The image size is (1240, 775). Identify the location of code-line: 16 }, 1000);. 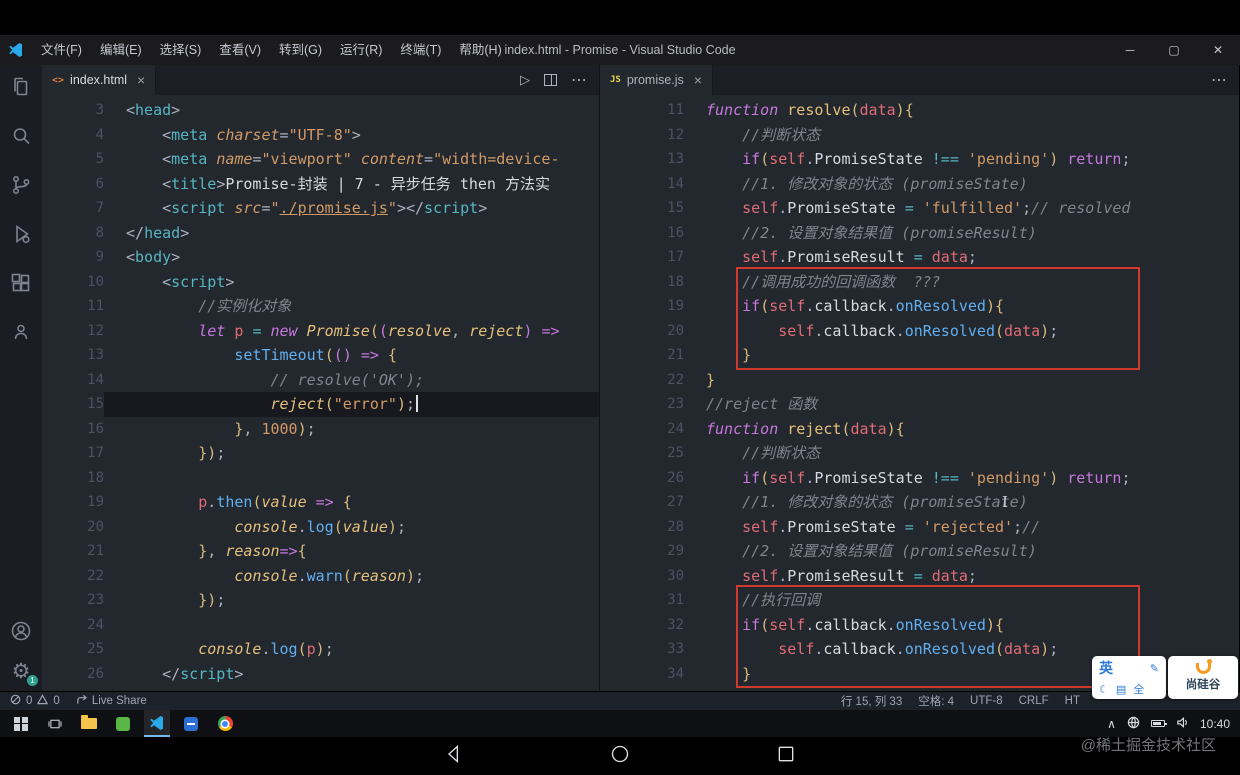
(320, 429).